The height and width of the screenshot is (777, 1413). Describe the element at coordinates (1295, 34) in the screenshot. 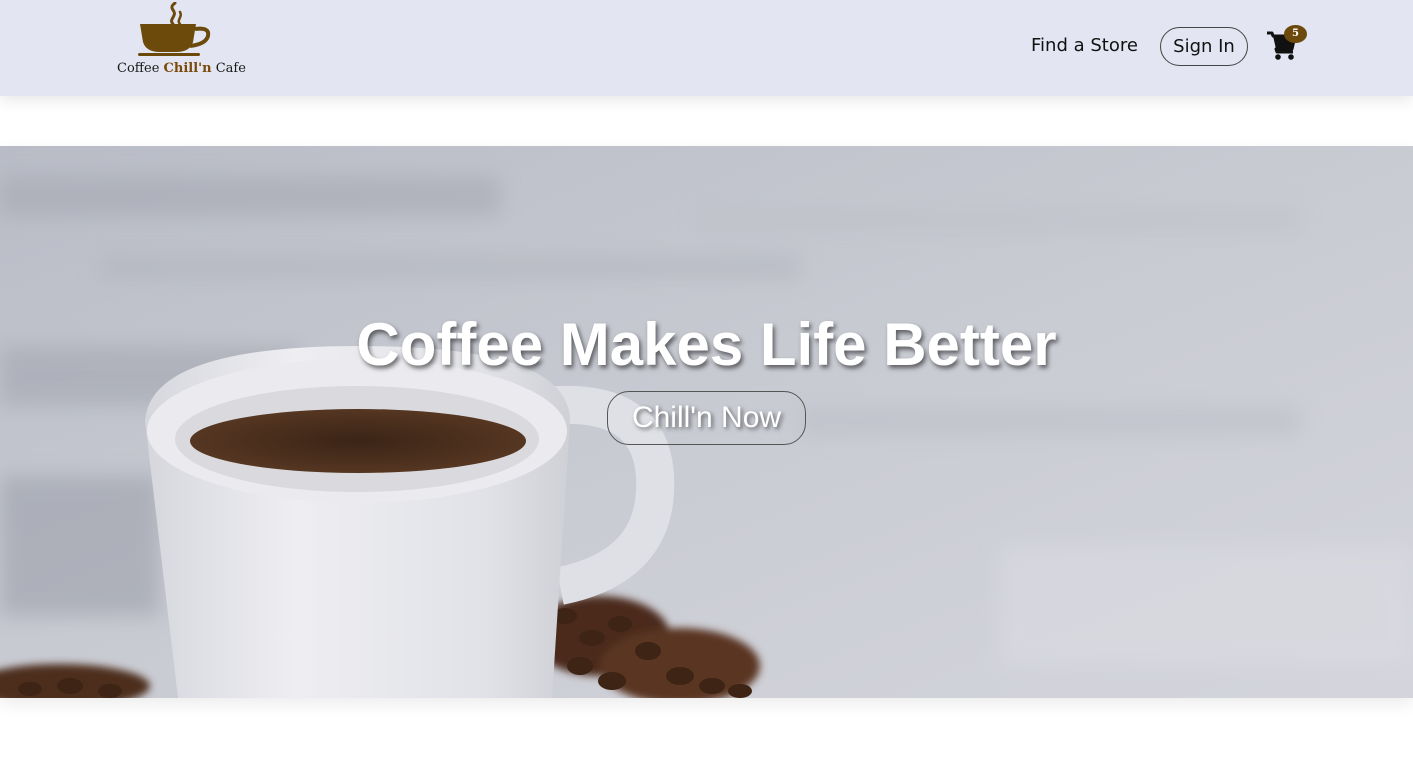

I see `cart-count-badge: 5` at that location.